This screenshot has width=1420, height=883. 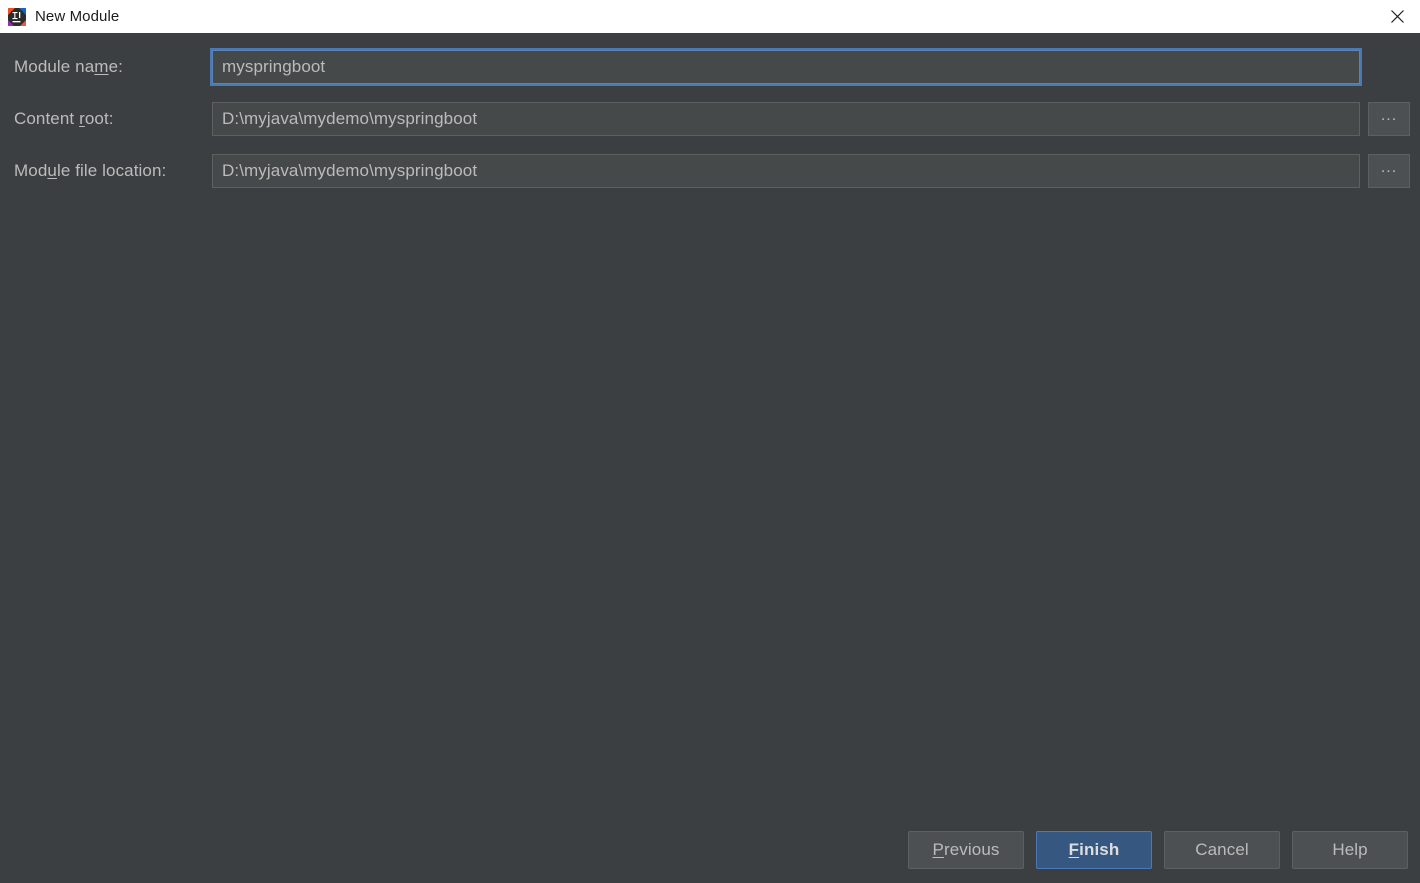 What do you see at coordinates (77, 16) in the screenshot?
I see `window-title: New Module` at bounding box center [77, 16].